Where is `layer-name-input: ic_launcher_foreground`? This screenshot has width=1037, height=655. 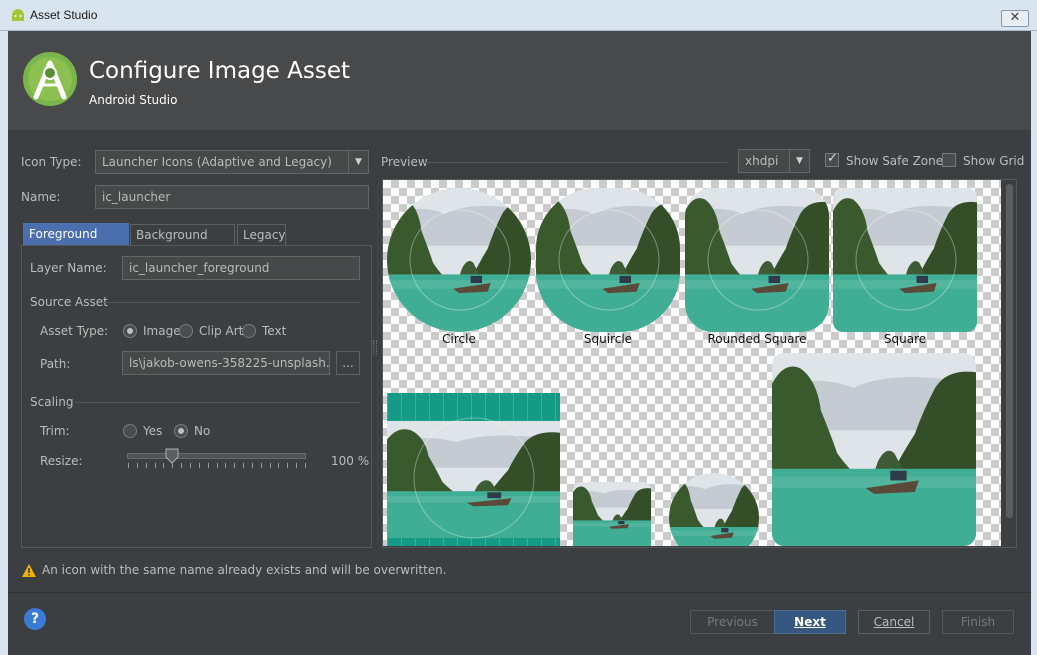 layer-name-input: ic_launcher_foreground is located at coordinates (241, 268).